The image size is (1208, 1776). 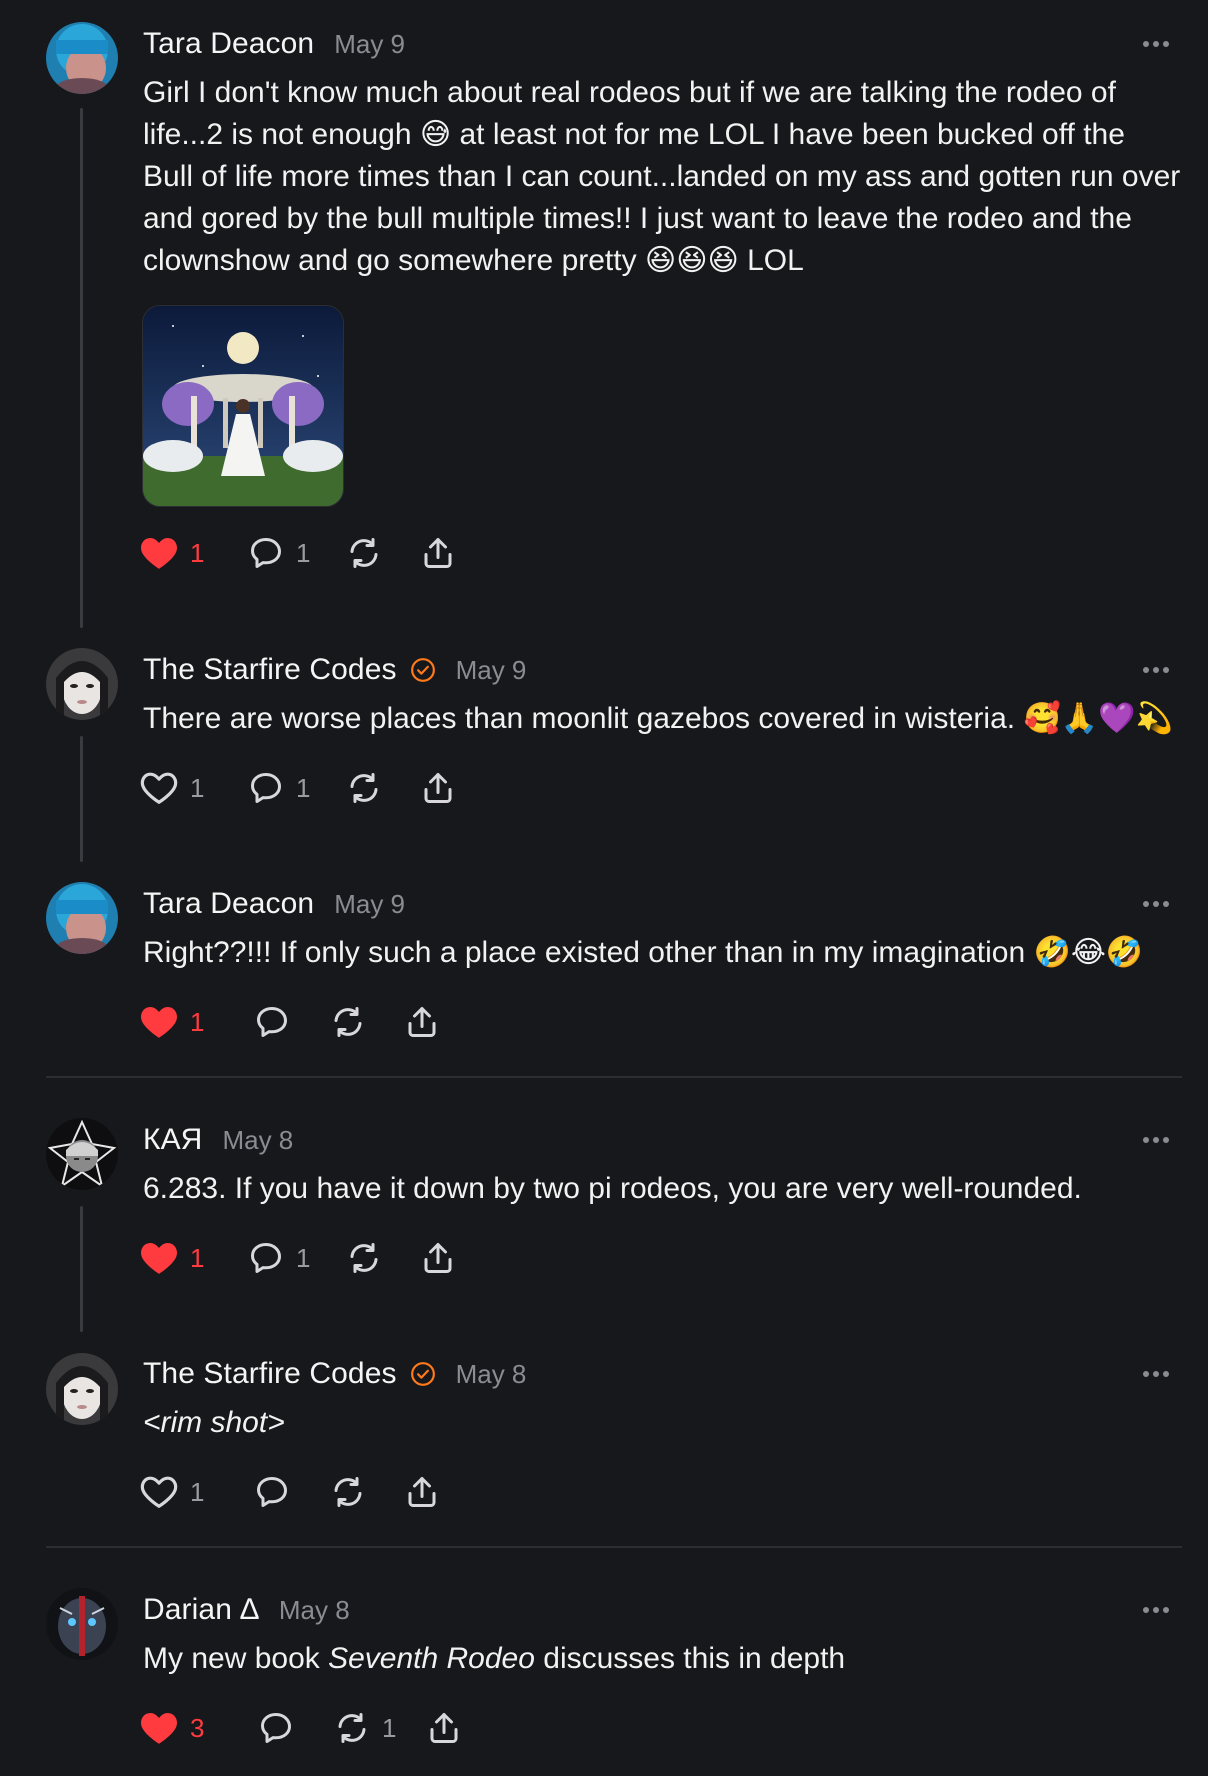 I want to click on repost-button: 1, so click(x=365, y=1728).